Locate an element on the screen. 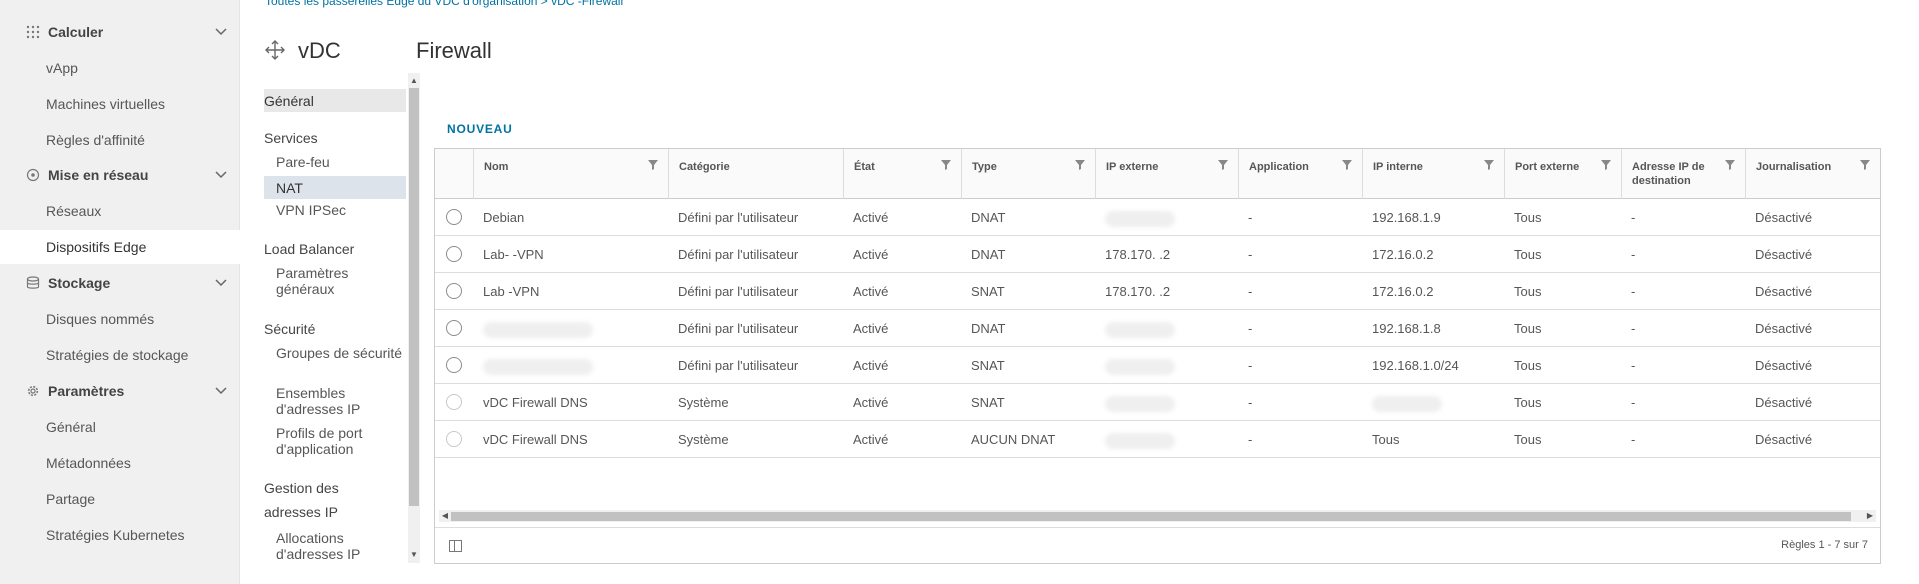  scroll-right-arrow-icon: ▶ is located at coordinates (1870, 516).